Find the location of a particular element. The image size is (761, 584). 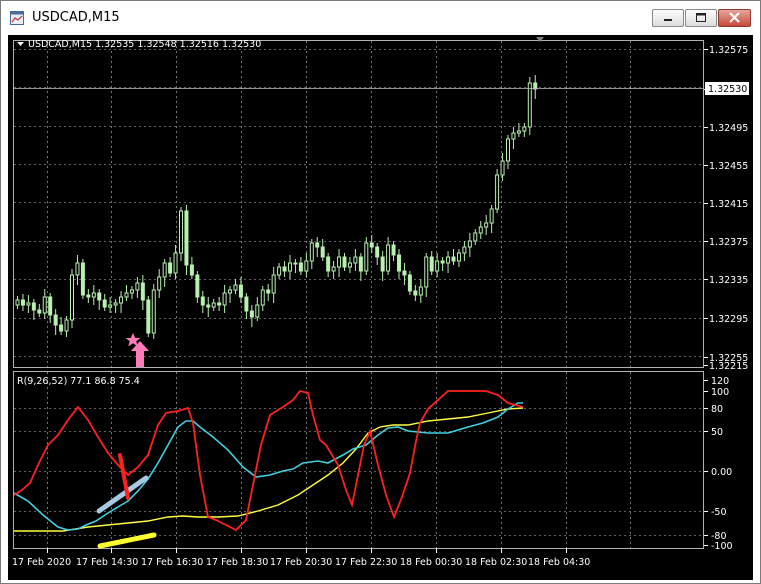

price-level-label: 1.32295 is located at coordinates (728, 319).